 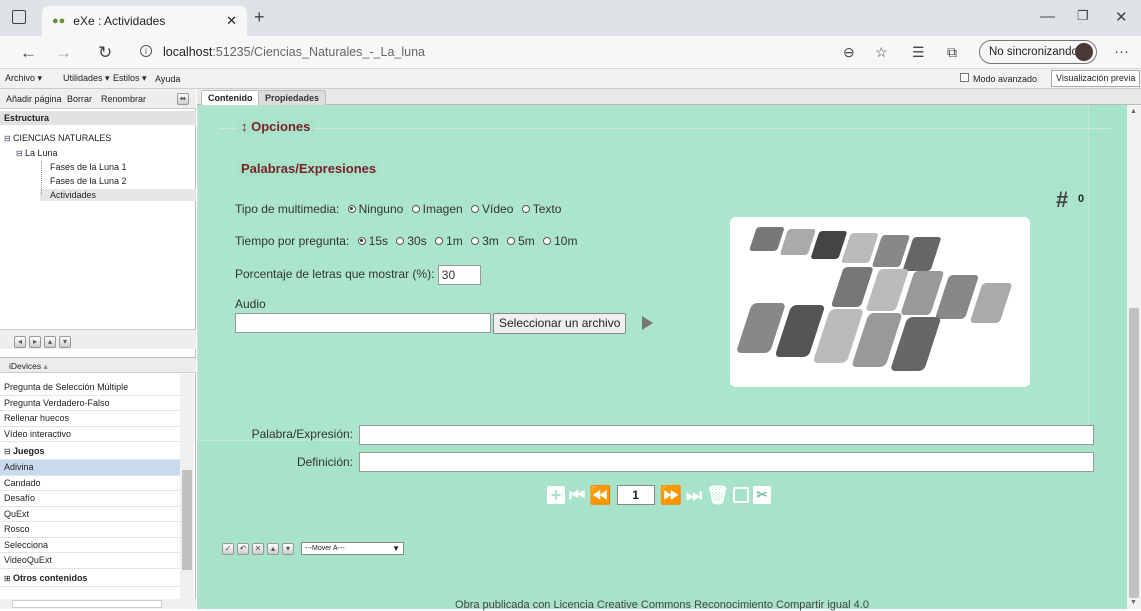 What do you see at coordinates (90, 499) in the screenshot?
I see `game-item: Desafío` at bounding box center [90, 499].